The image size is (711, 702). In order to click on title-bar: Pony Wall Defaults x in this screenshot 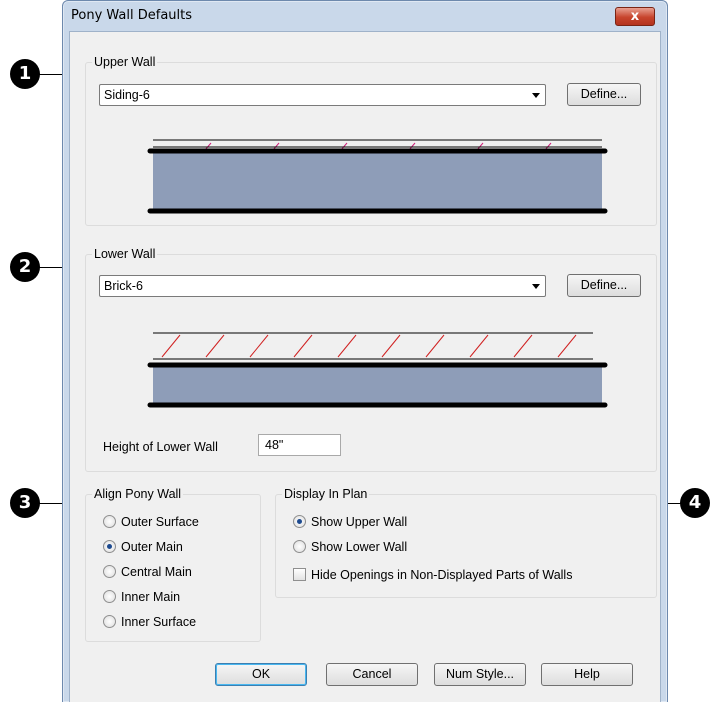, I will do `click(365, 16)`.